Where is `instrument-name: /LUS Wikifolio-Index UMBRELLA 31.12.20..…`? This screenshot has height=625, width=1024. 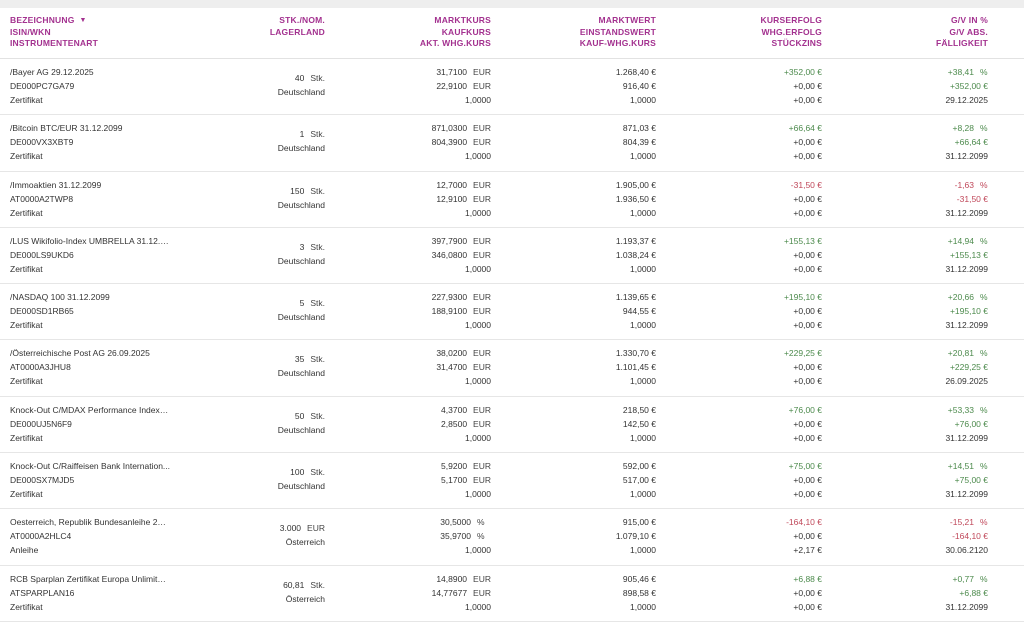 instrument-name: /LUS Wikifolio-Index UMBRELLA 31.12.20..… is located at coordinates (90, 241).